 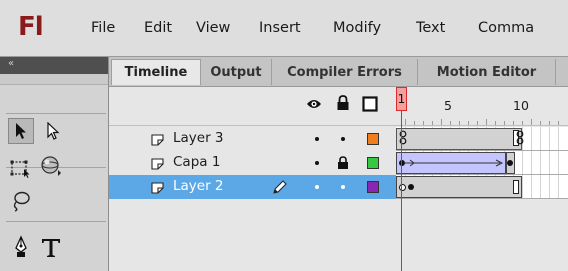 I want to click on selection-tool-icon, so click(x=21, y=131).